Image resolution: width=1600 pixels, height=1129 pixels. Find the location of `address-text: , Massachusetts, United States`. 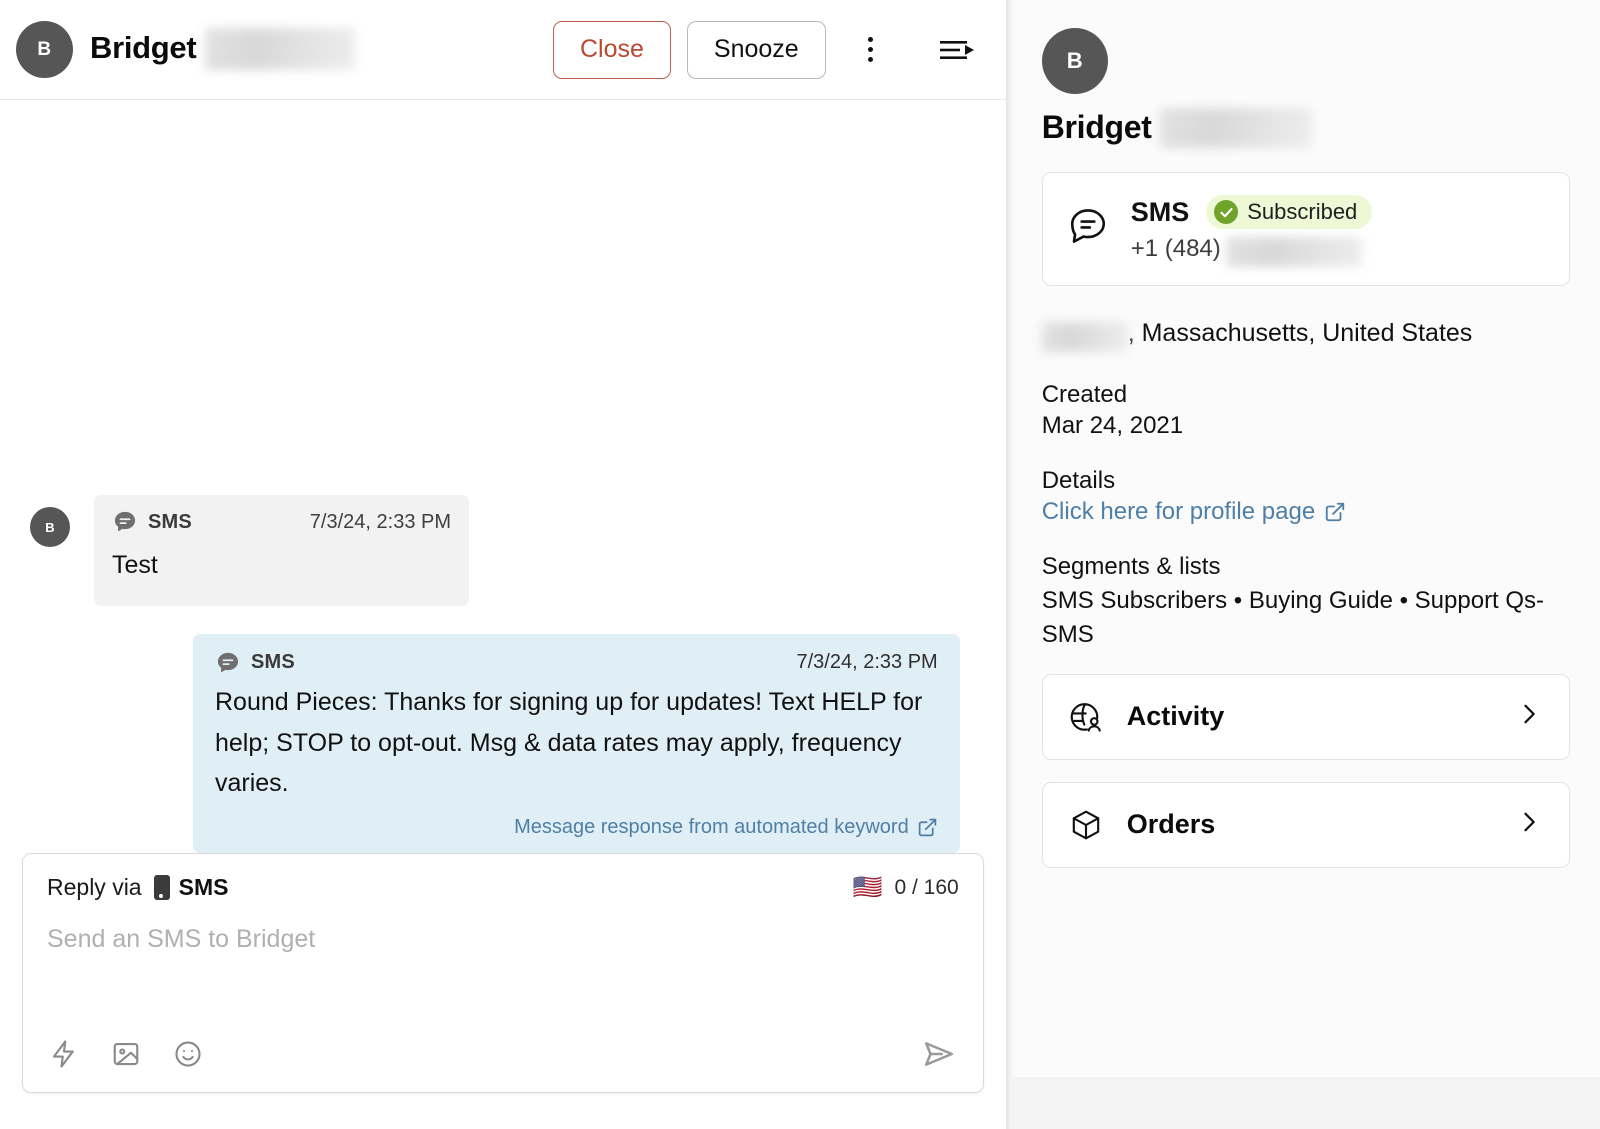

address-text: , Massachusetts, United States is located at coordinates (1300, 333).